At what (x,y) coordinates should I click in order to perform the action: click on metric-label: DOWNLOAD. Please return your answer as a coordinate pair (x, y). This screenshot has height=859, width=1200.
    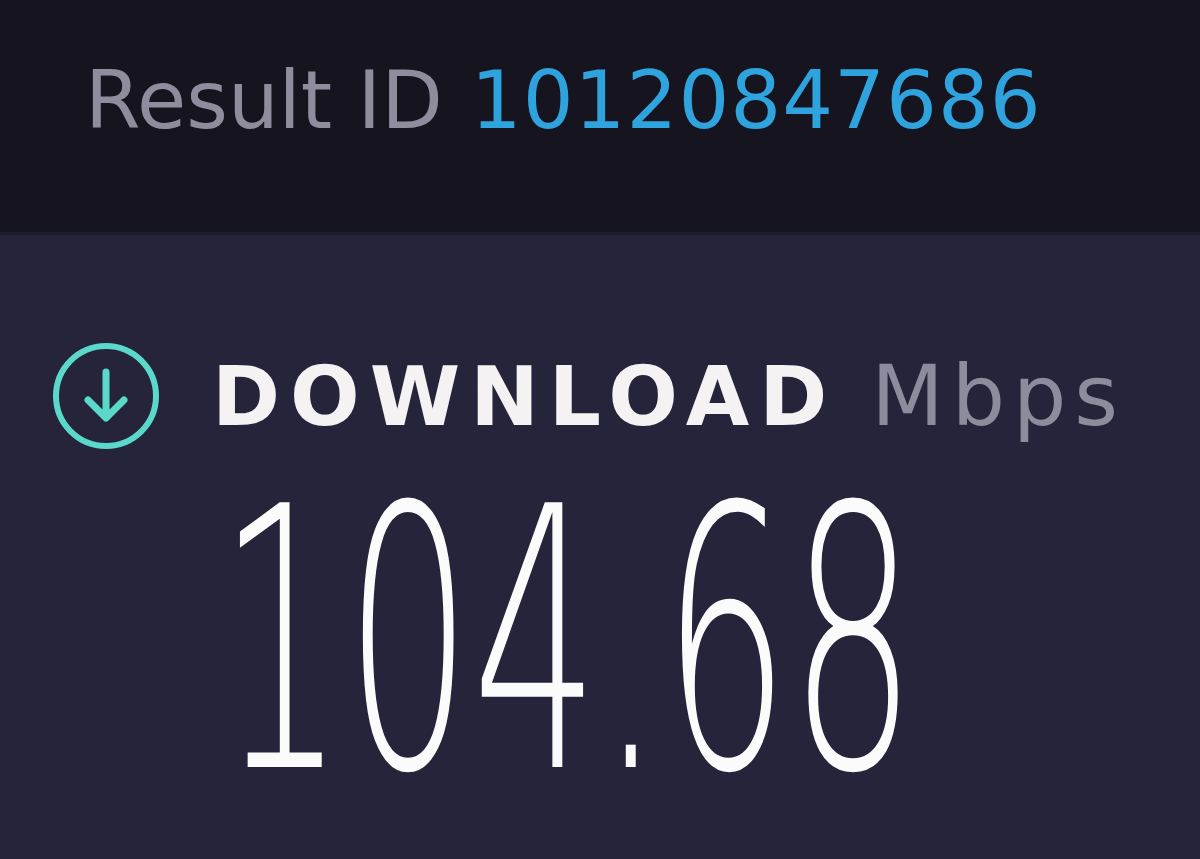
    Looking at the image, I should click on (525, 396).